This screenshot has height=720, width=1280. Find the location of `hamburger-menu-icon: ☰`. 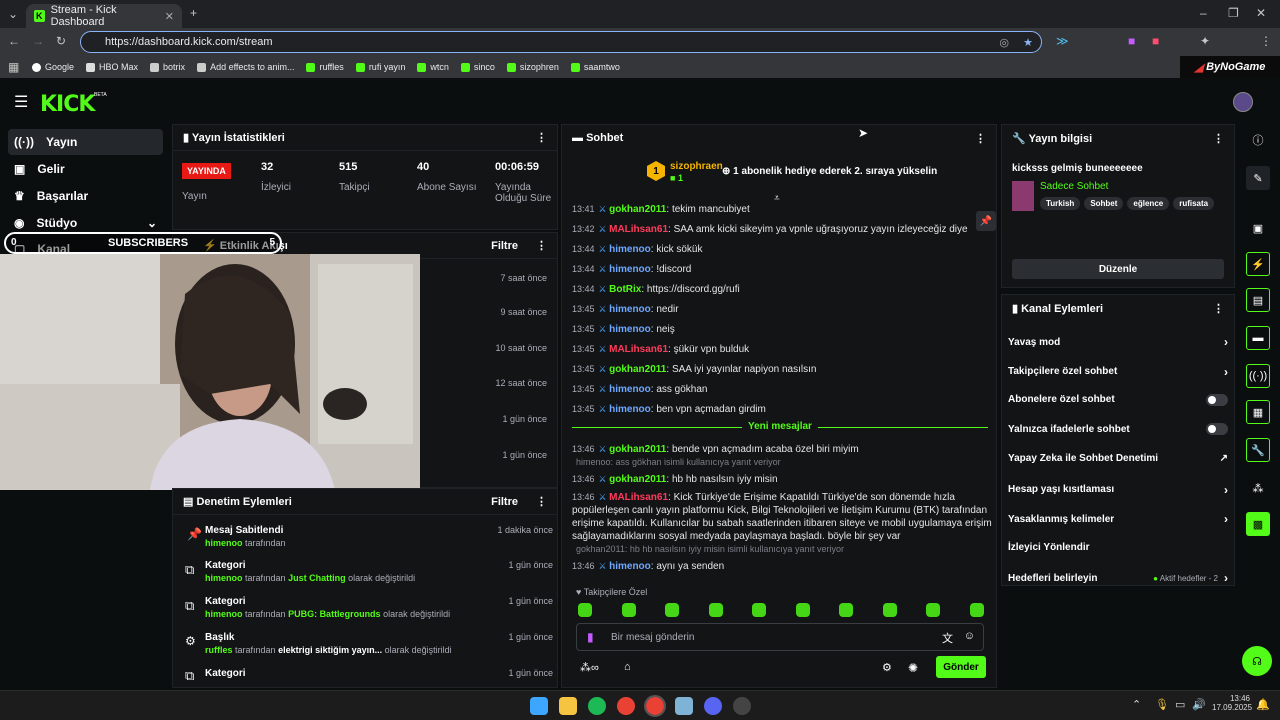

hamburger-menu-icon: ☰ is located at coordinates (21, 102).